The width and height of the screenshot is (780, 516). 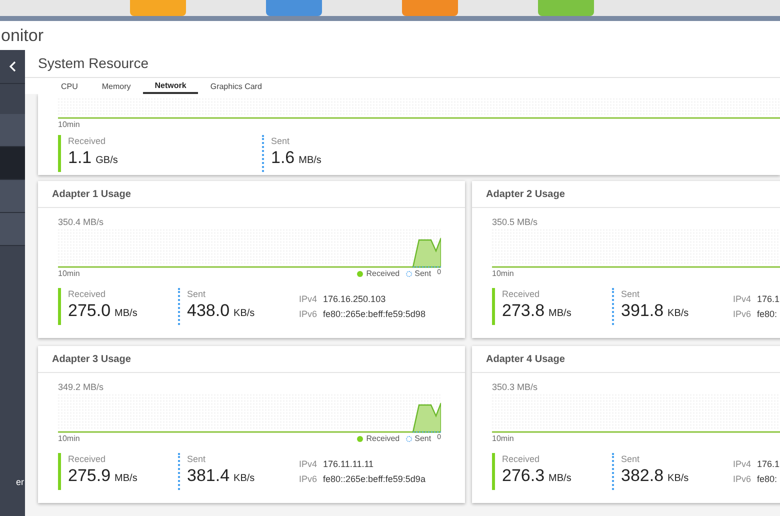 I want to click on stat-value: 1.1, so click(x=80, y=158).